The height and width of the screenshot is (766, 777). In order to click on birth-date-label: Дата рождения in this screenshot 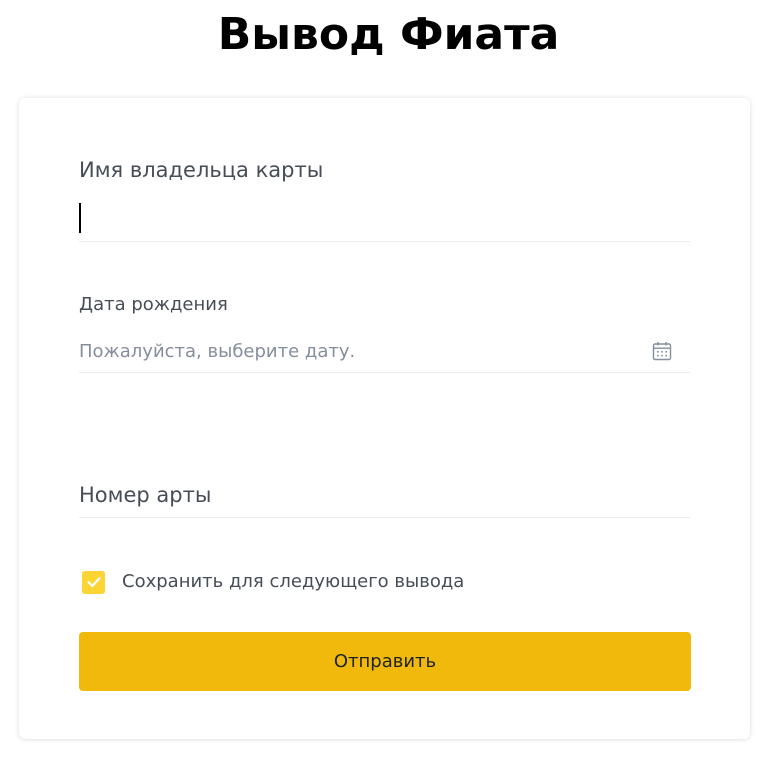, I will do `click(153, 304)`.